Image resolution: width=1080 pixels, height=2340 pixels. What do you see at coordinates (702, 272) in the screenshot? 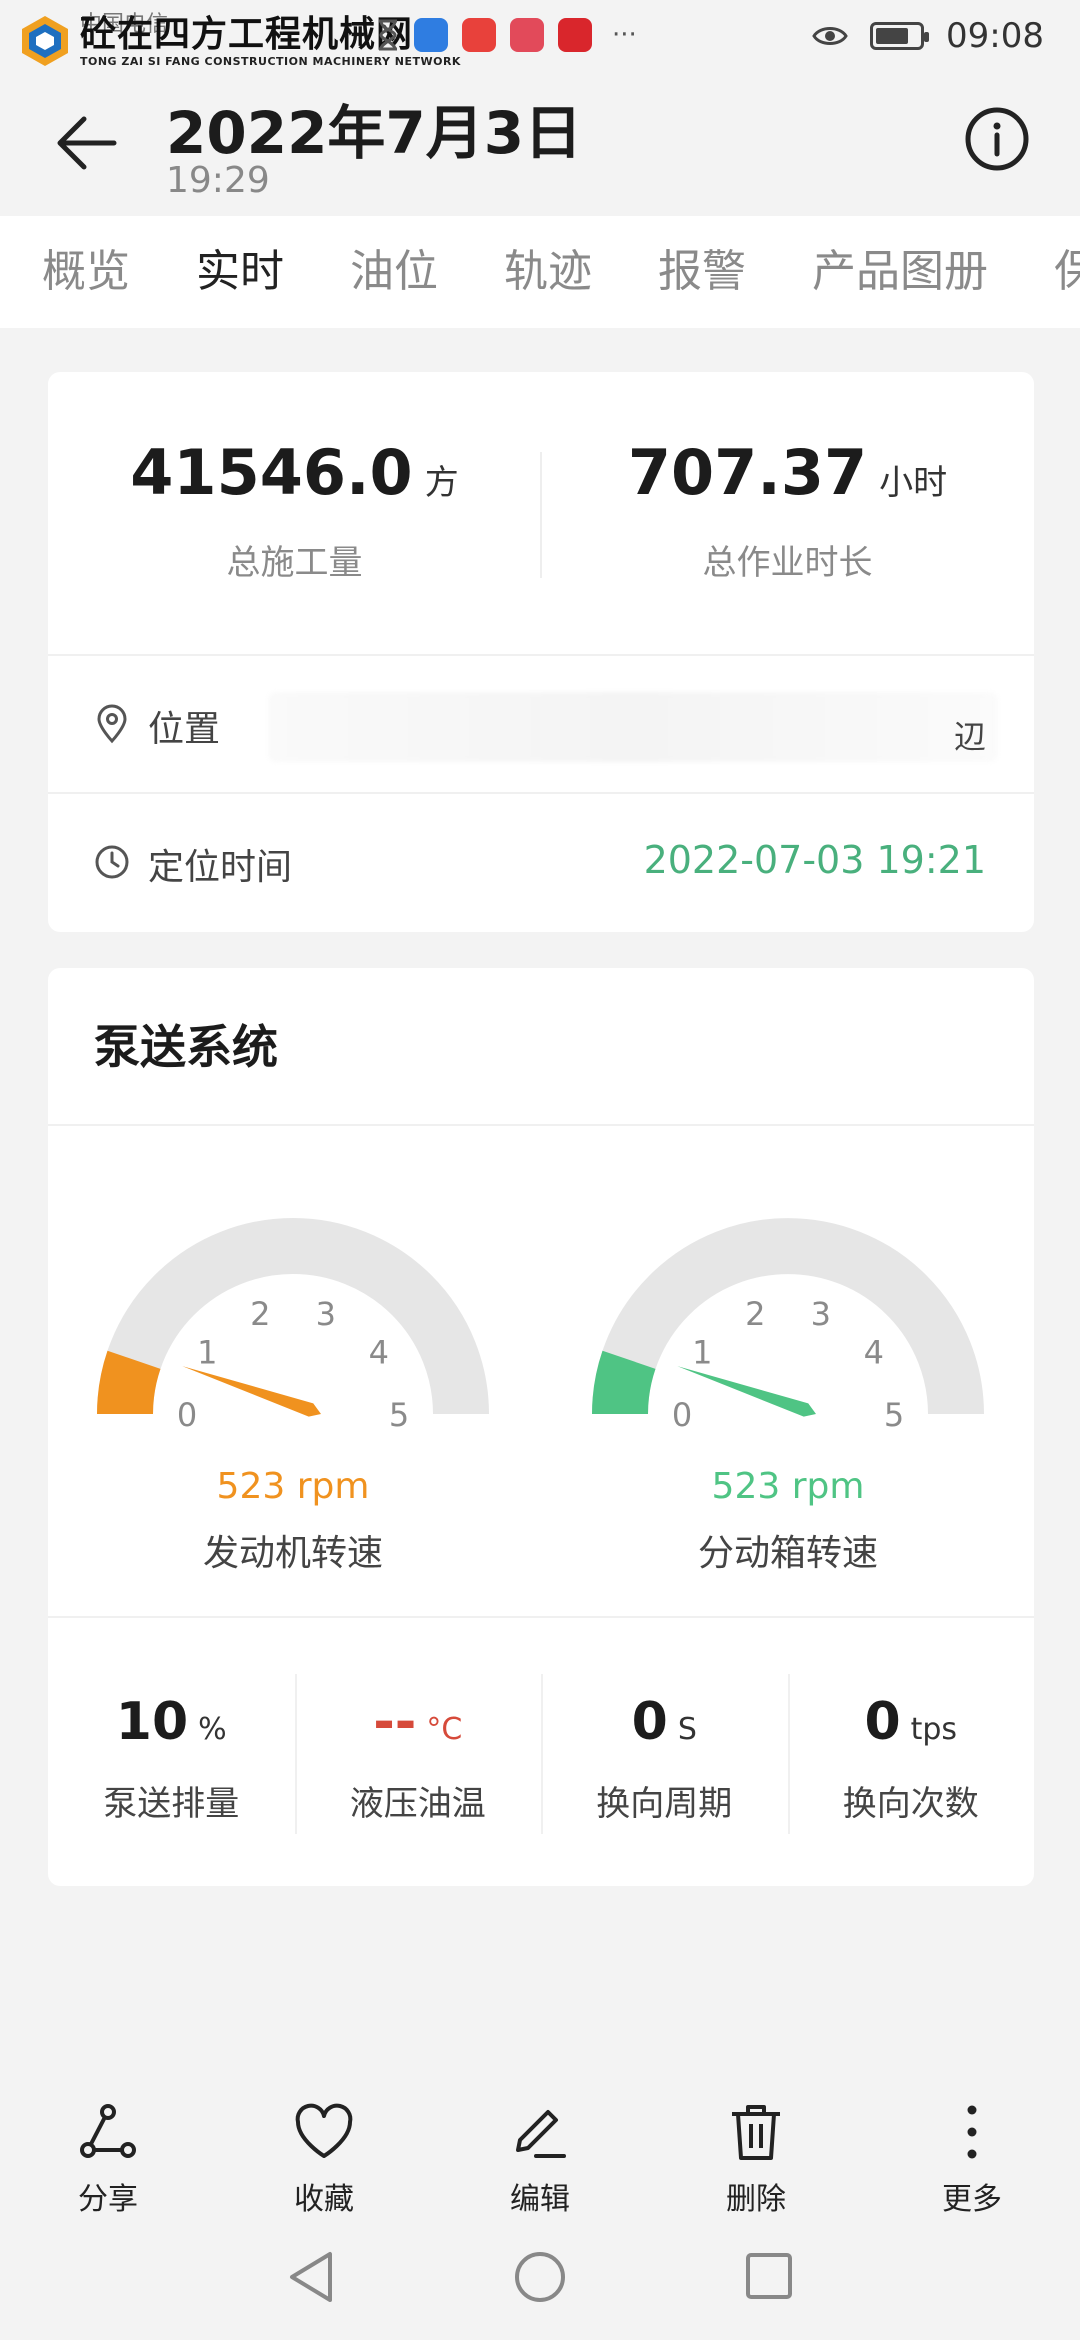
I see `tab-alarm: 报警` at bounding box center [702, 272].